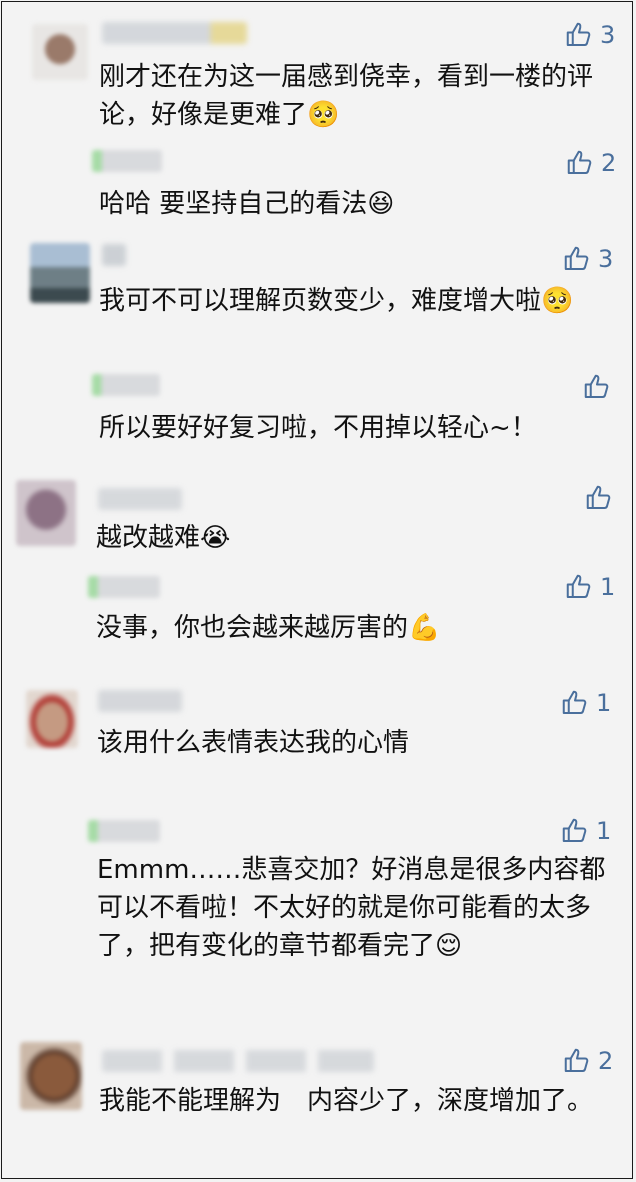 This screenshot has height=1182, width=636. Describe the element at coordinates (247, 204) in the screenshot. I see `reply-text: 哈哈 要坚持自己的看法😆` at that location.